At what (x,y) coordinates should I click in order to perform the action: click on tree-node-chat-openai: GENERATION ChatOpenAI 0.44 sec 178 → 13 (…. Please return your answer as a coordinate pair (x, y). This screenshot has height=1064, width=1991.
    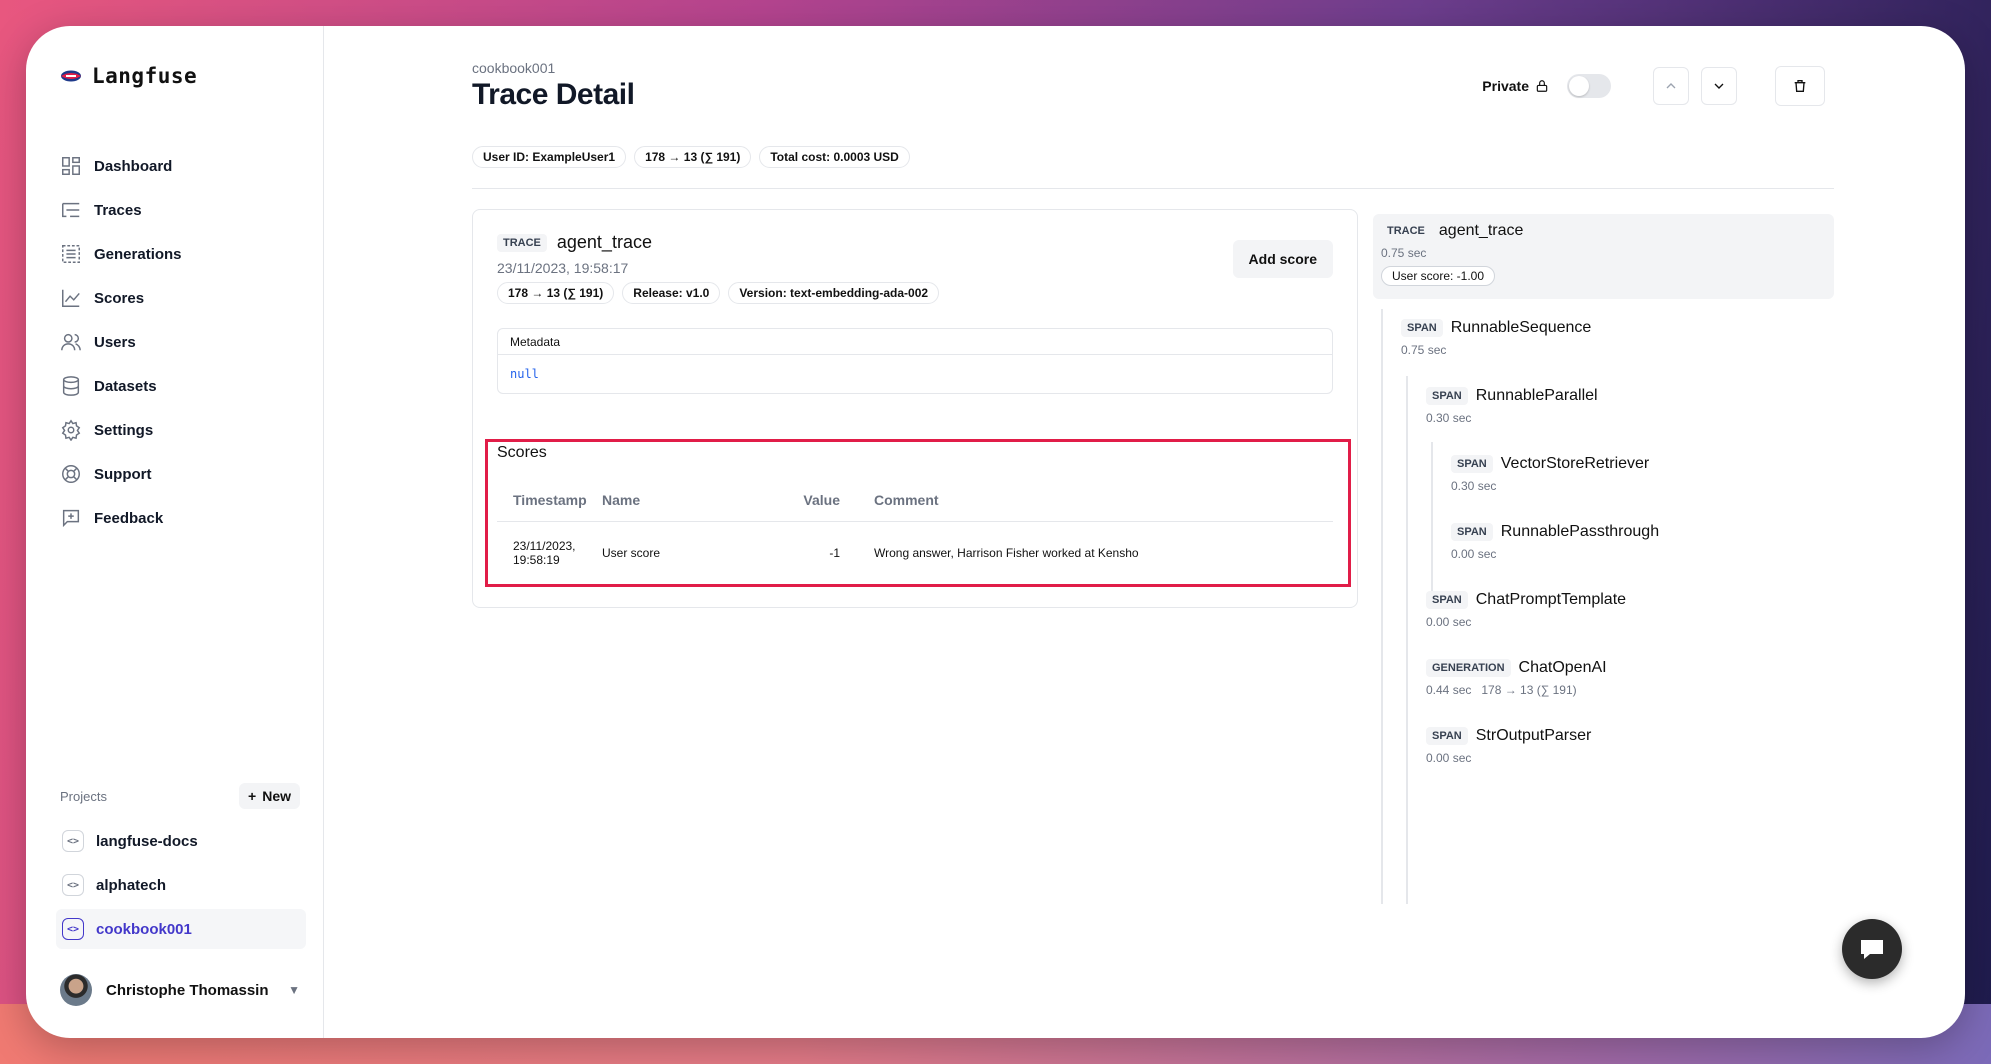
    Looking at the image, I should click on (1516, 678).